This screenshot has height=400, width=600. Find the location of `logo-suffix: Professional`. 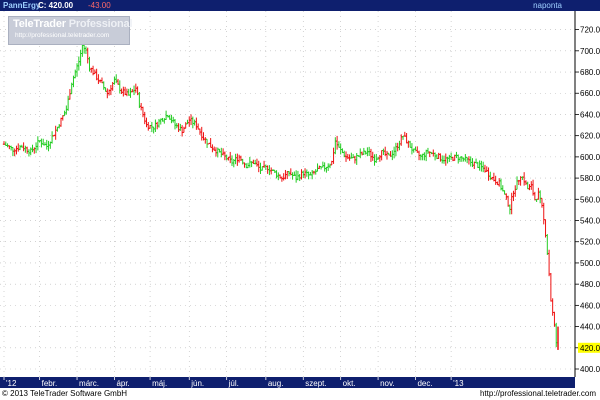

logo-suffix: Professional is located at coordinates (100, 24).